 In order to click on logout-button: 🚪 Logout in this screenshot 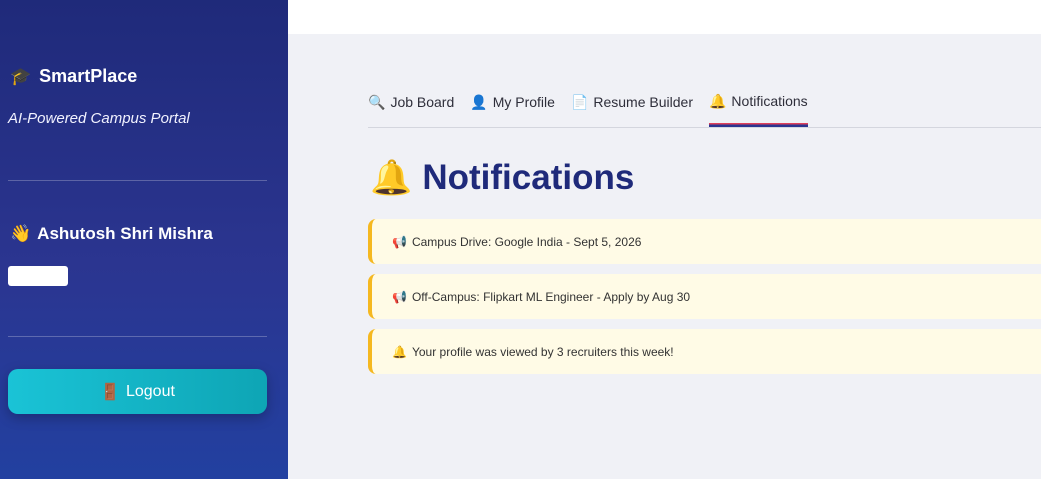, I will do `click(137, 391)`.